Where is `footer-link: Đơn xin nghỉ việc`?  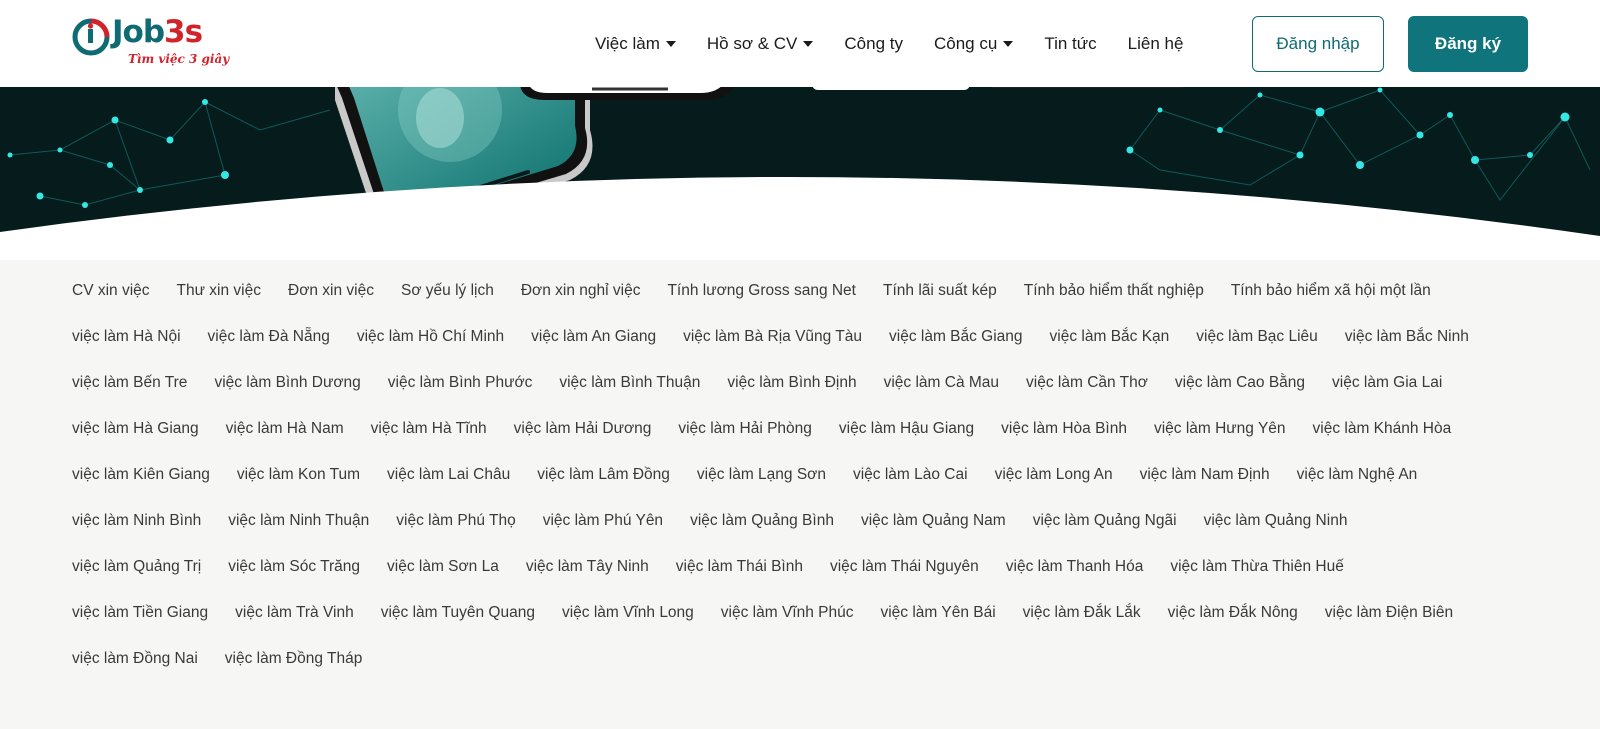 footer-link: Đơn xin nghỉ việc is located at coordinates (581, 291).